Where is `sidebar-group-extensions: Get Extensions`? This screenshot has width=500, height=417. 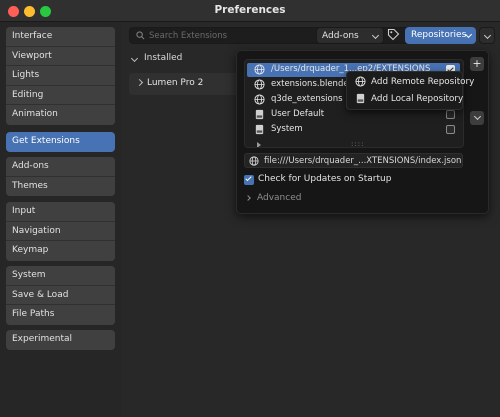
sidebar-group-extensions: Get Extensions is located at coordinates (60, 142).